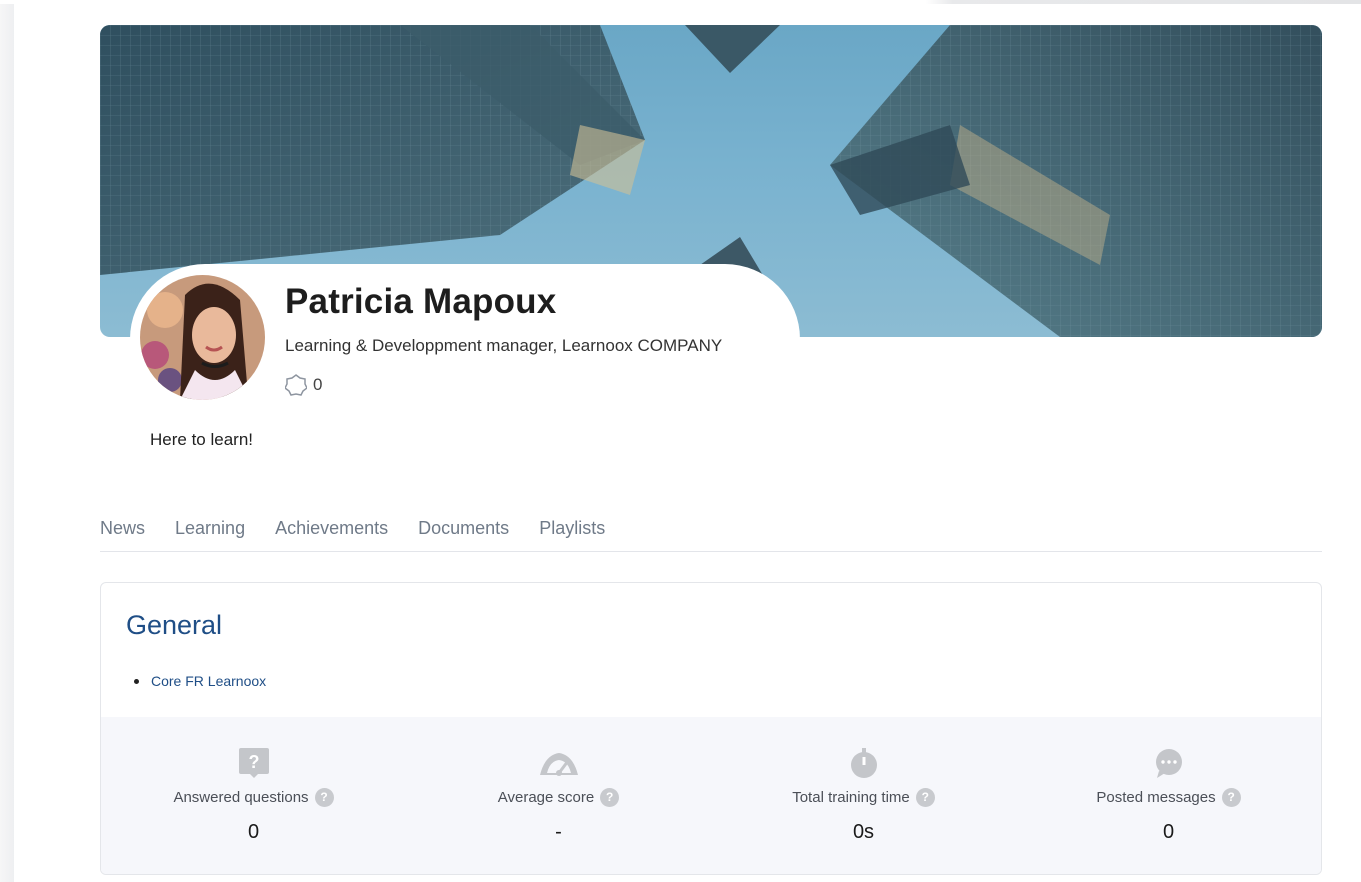  I want to click on list-item: Core FR Learnoox, so click(200, 681).